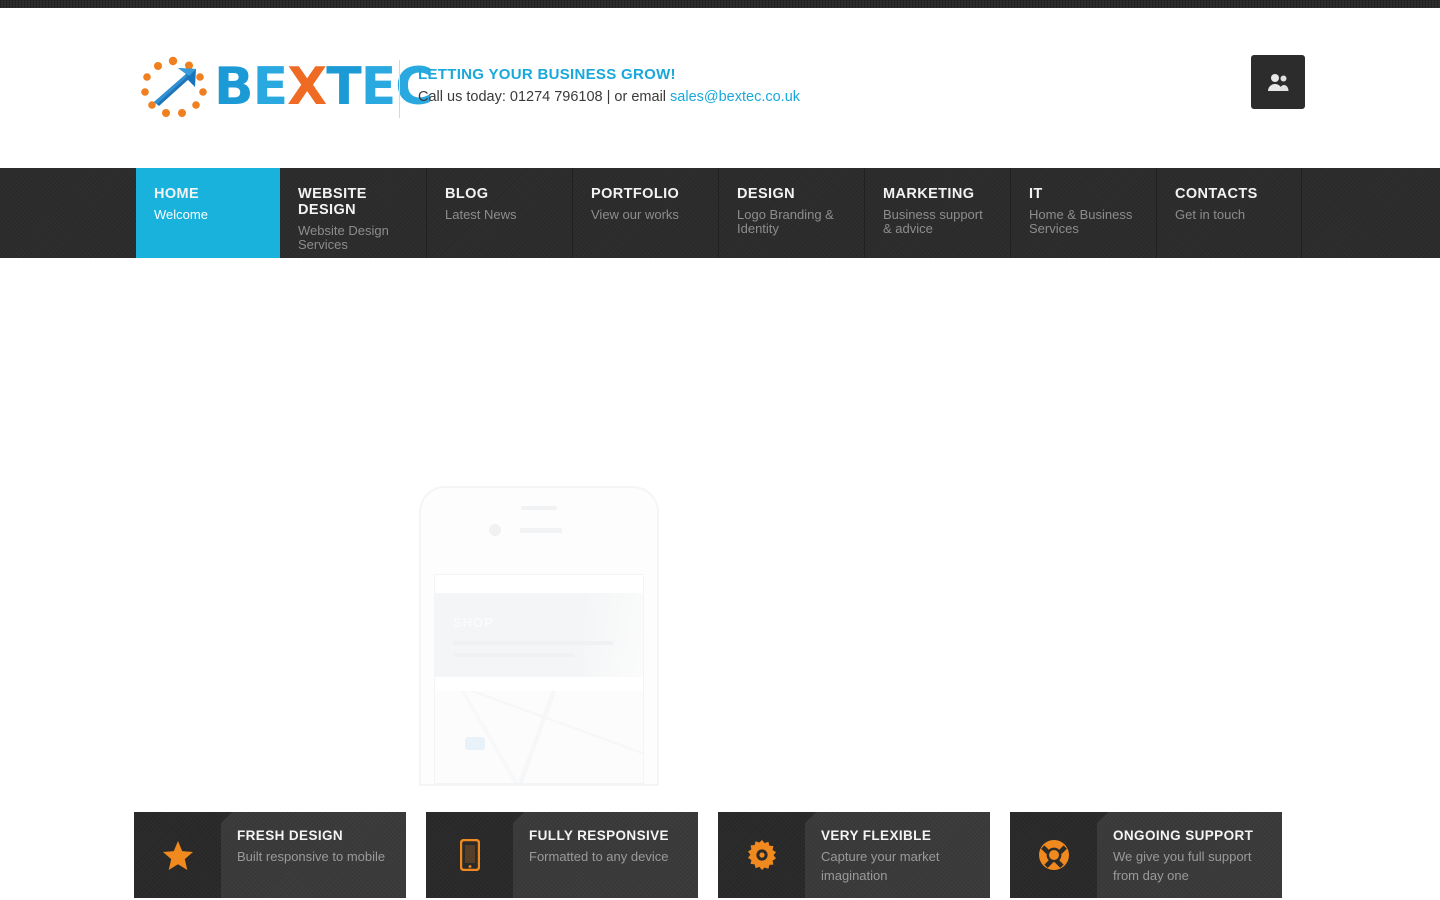 This screenshot has width=1440, height=900. I want to click on contact-email-link: sales@bextec.co.uk, so click(735, 97).